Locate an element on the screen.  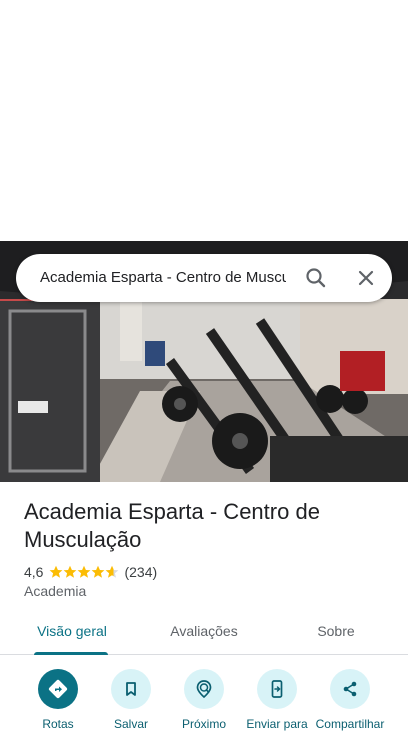
nearby-label: Próximo is located at coordinates (203, 724).